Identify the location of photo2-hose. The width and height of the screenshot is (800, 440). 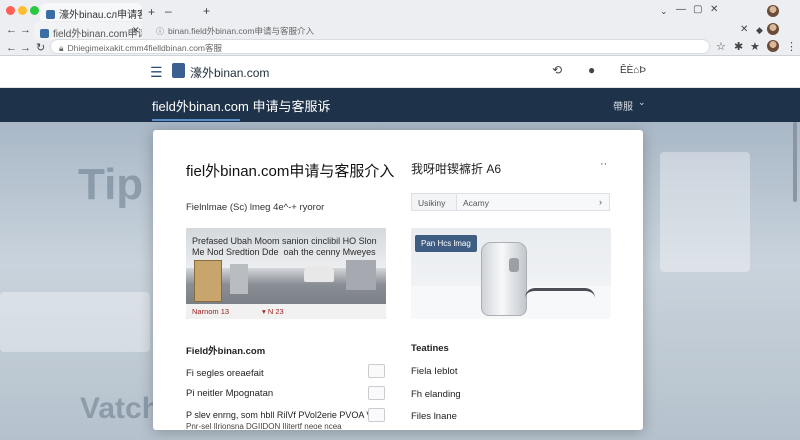
(560, 293).